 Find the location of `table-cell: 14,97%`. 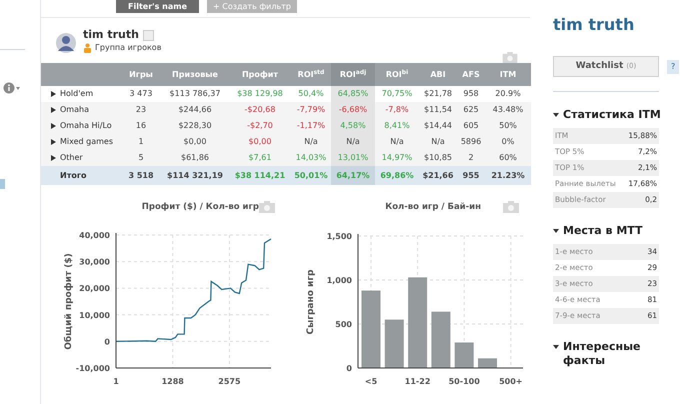

table-cell: 14,97% is located at coordinates (397, 158).